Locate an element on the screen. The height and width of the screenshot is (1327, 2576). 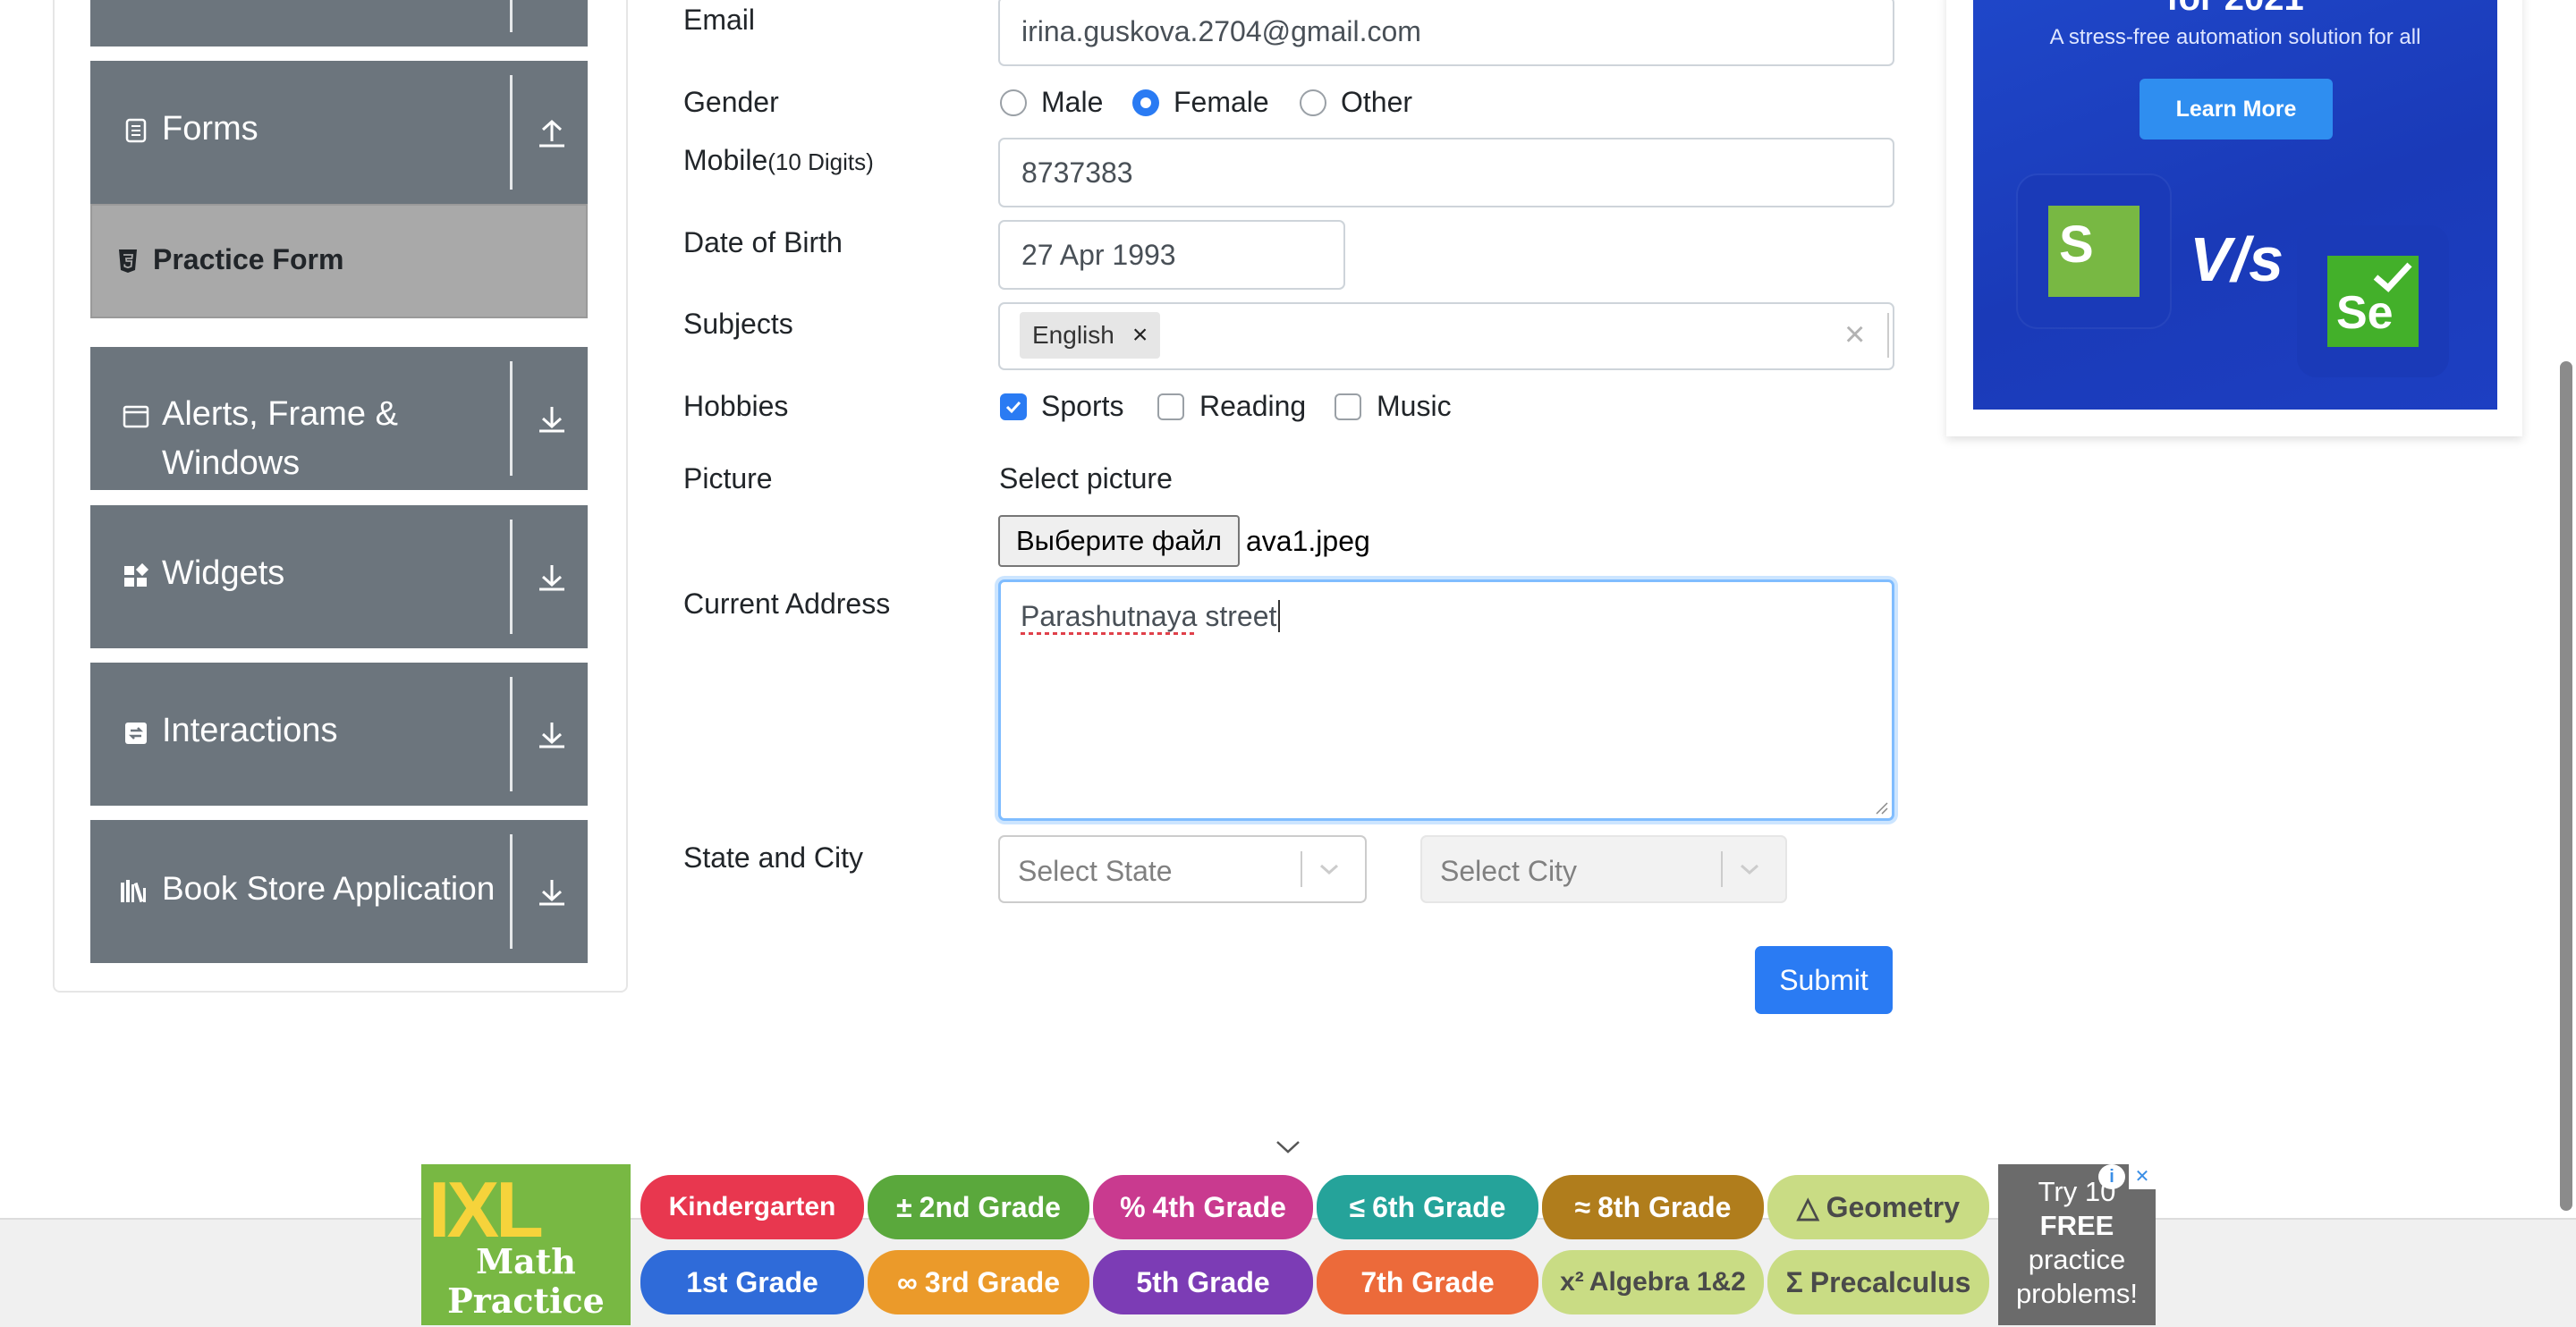
city-select: Select City is located at coordinates (1603, 869).